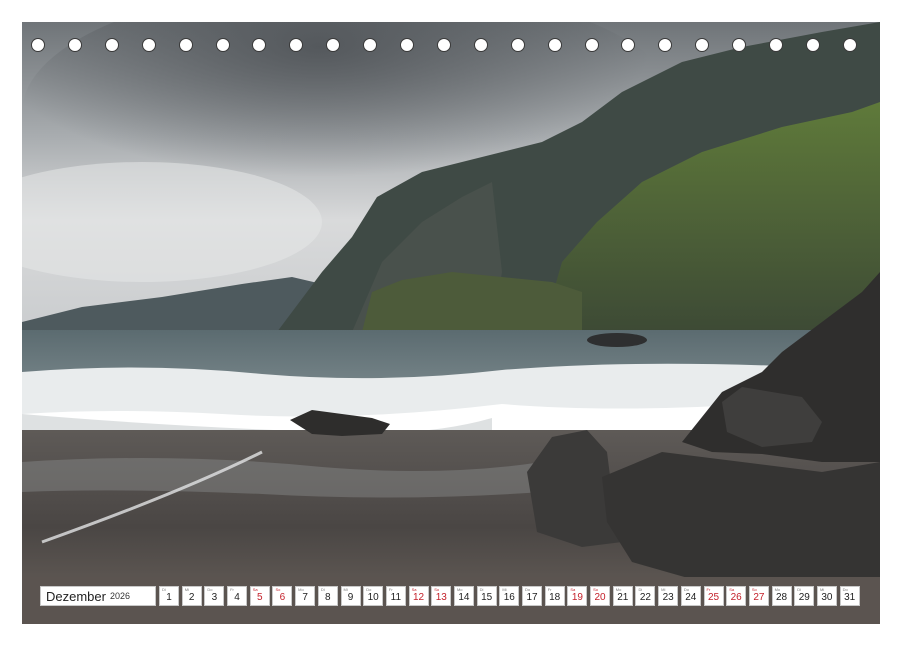  Describe the element at coordinates (119, 596) in the screenshot. I see `year-label: 2026` at that location.